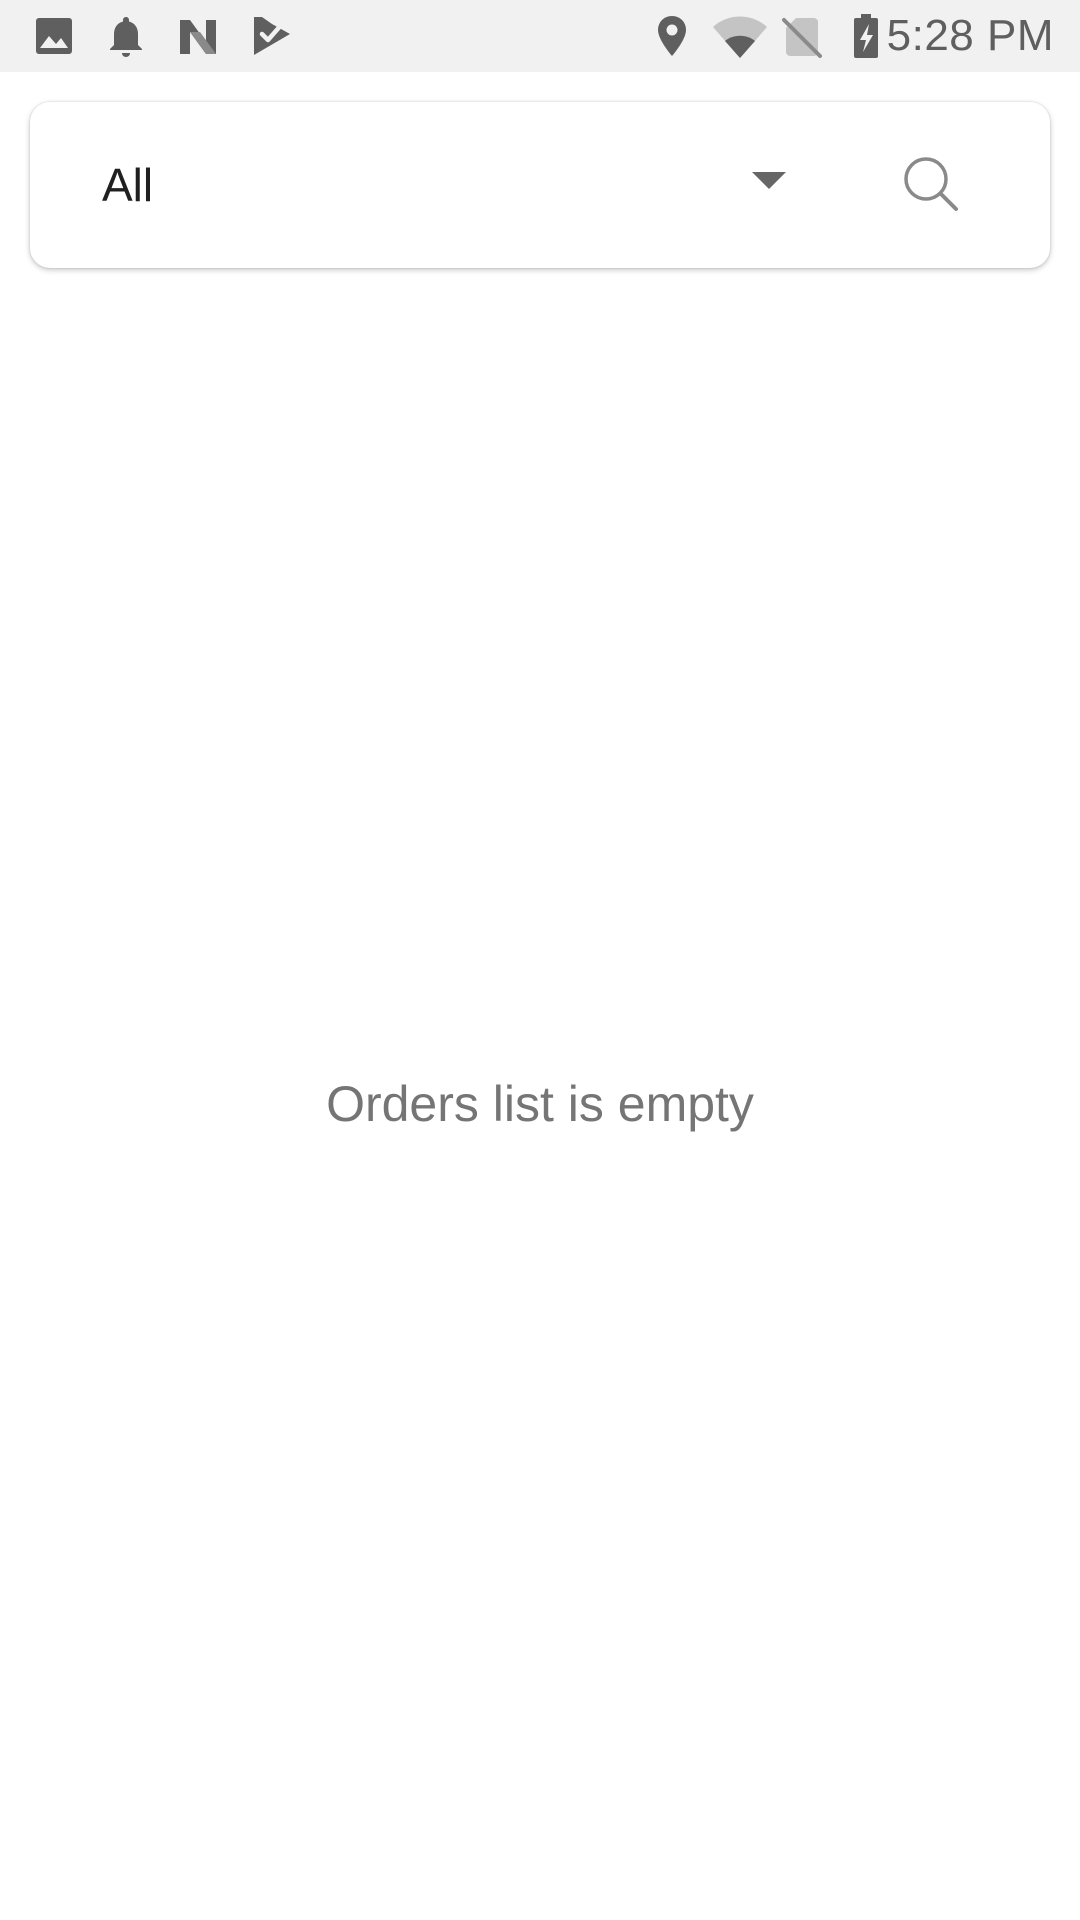 This screenshot has width=1080, height=1920. I want to click on filter-selected-value: All, so click(128, 185).